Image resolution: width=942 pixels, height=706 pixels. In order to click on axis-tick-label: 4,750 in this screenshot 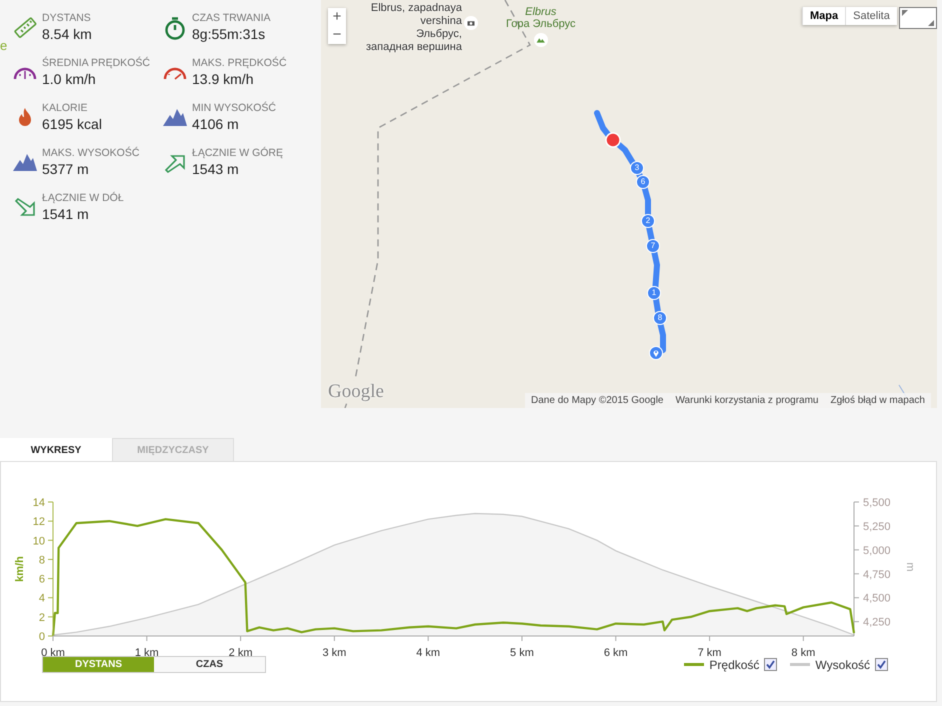, I will do `click(877, 574)`.